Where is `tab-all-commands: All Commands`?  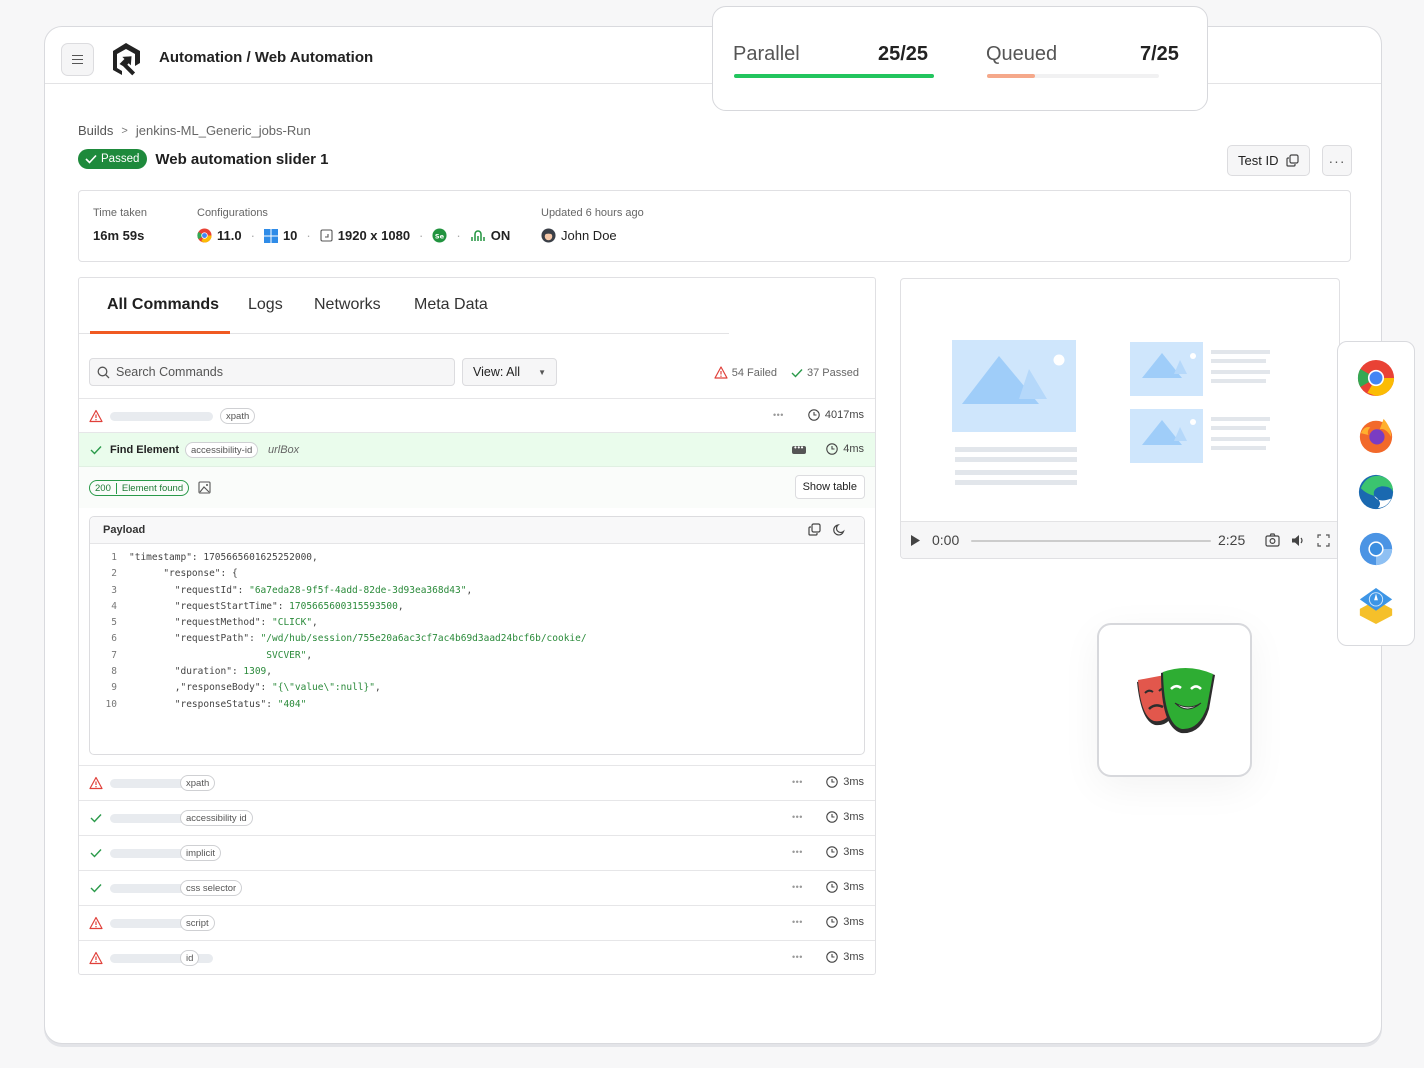 tab-all-commands: All Commands is located at coordinates (163, 305).